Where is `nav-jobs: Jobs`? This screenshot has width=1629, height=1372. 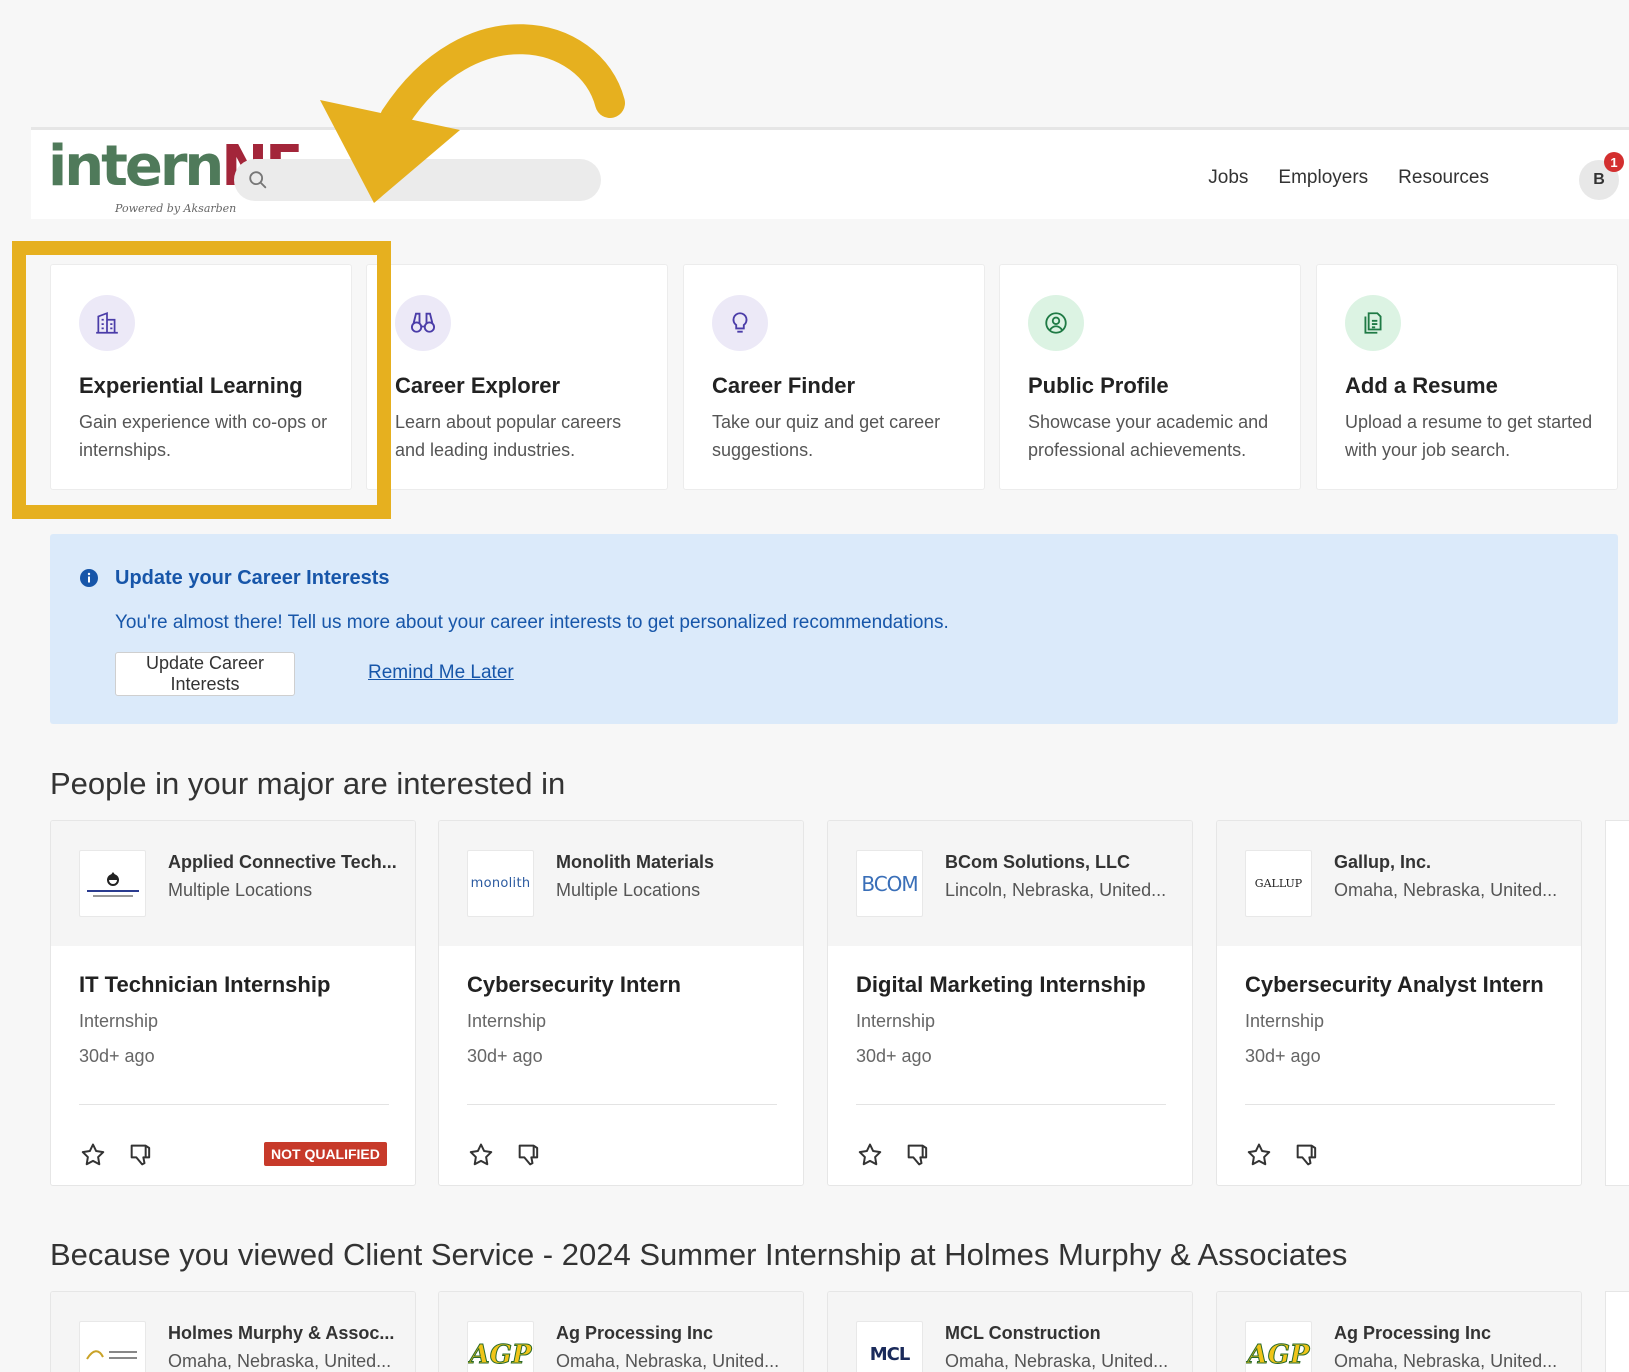 nav-jobs: Jobs is located at coordinates (1228, 178).